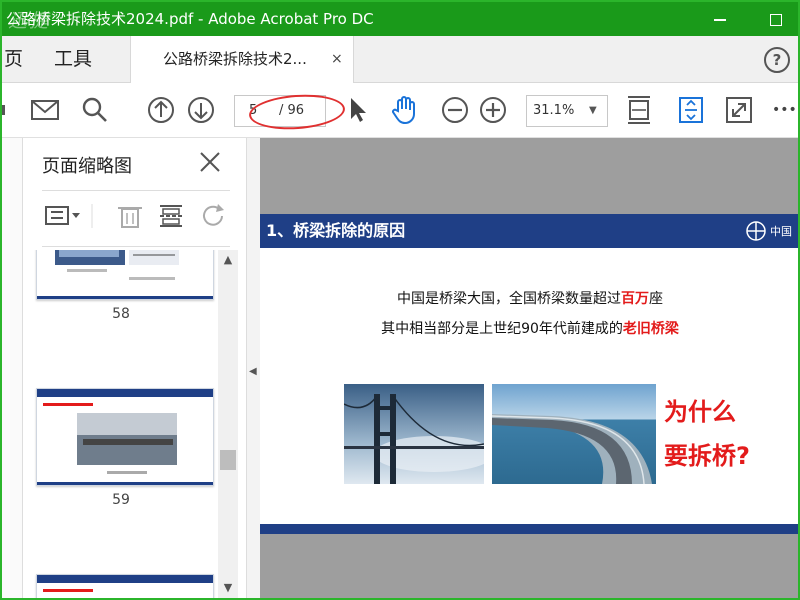 Image resolution: width=800 pixels, height=600 pixels. What do you see at coordinates (554, 110) in the screenshot?
I see `zoom-level-value: 31.1%` at bounding box center [554, 110].